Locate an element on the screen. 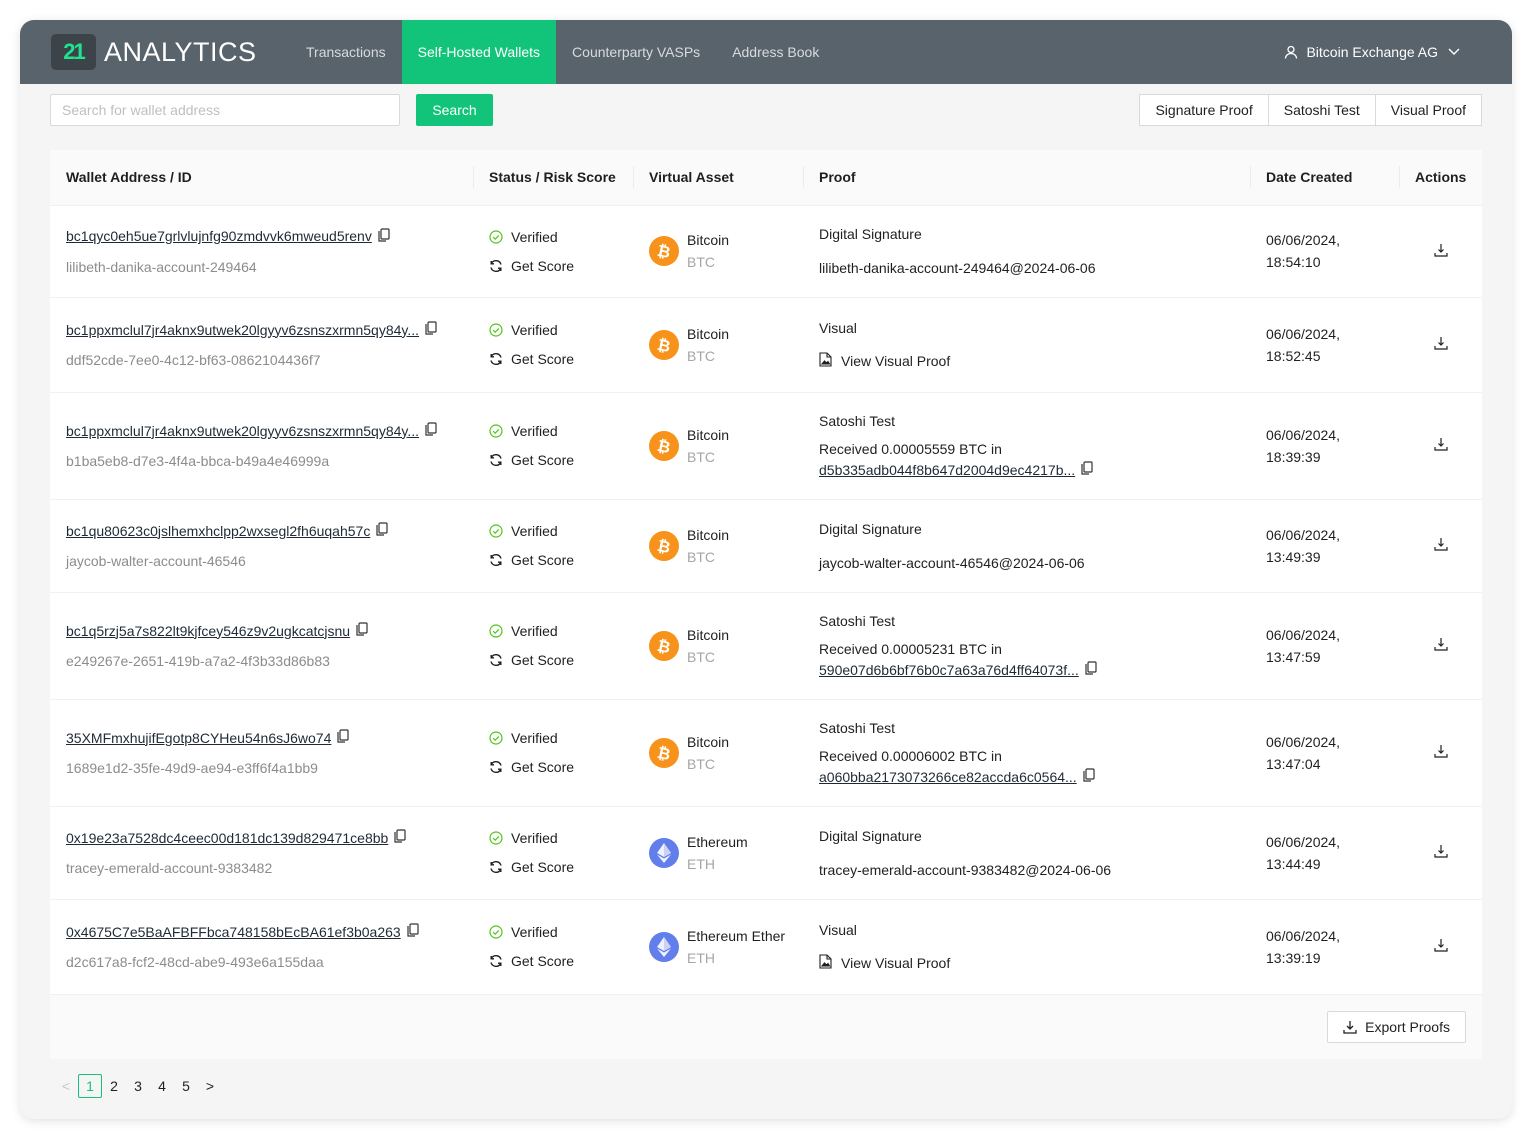 Image resolution: width=1532 pixels, height=1139 pixels. pagination-page-3: 3 is located at coordinates (138, 1086).